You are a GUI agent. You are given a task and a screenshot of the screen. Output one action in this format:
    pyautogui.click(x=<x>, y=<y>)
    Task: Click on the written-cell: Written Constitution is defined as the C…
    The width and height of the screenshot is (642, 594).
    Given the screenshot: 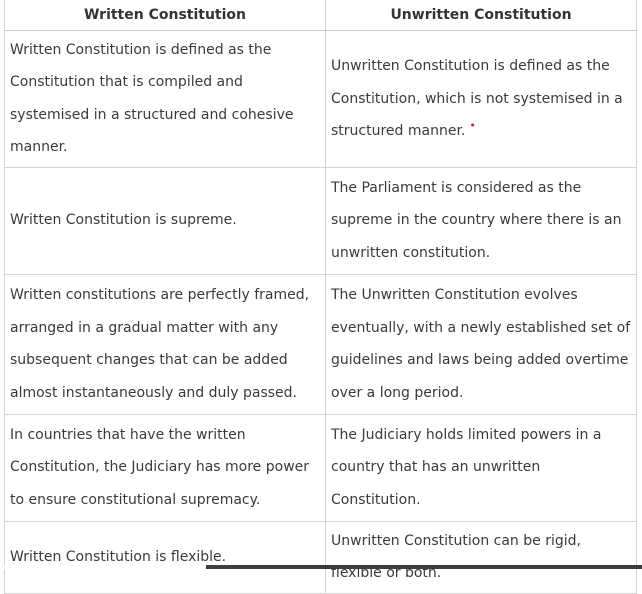 What is the action you would take?
    pyautogui.click(x=165, y=99)
    